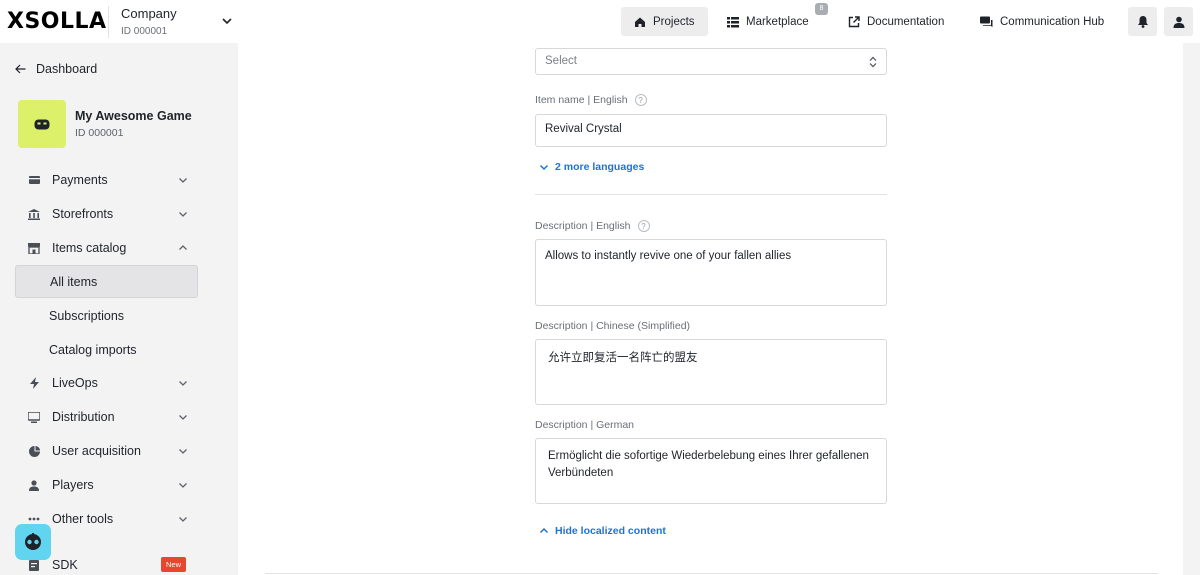  What do you see at coordinates (711, 372) in the screenshot?
I see `description-chinese-textarea: 允许立即复活一名阵亡的盟友` at bounding box center [711, 372].